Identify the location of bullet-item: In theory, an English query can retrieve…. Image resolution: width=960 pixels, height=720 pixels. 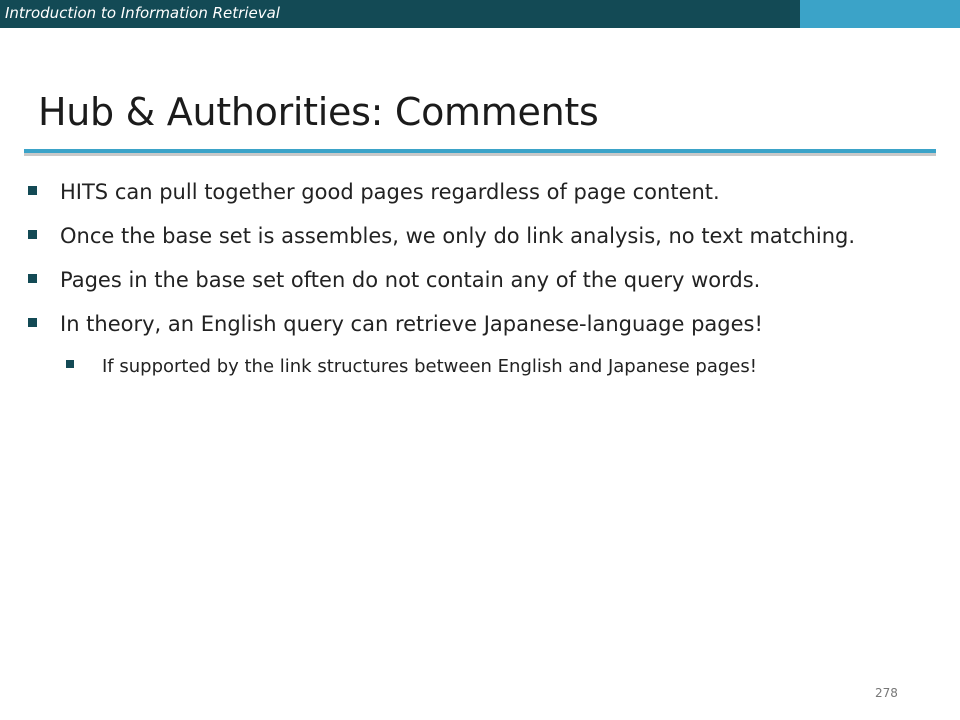
(474, 324).